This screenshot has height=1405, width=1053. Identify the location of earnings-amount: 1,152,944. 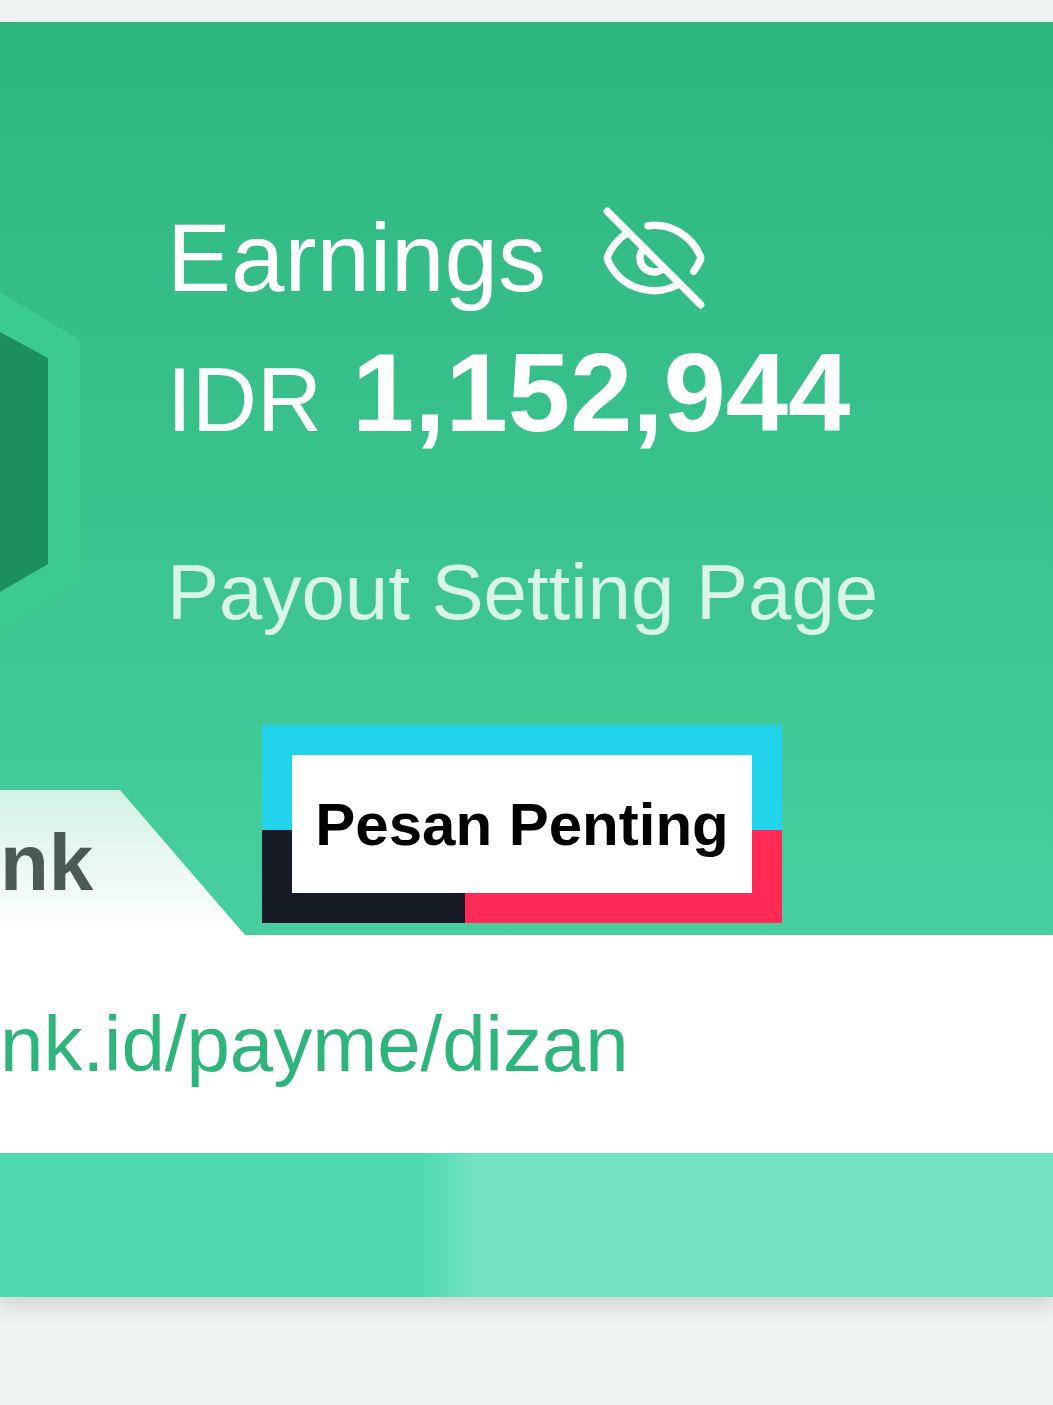
(601, 393).